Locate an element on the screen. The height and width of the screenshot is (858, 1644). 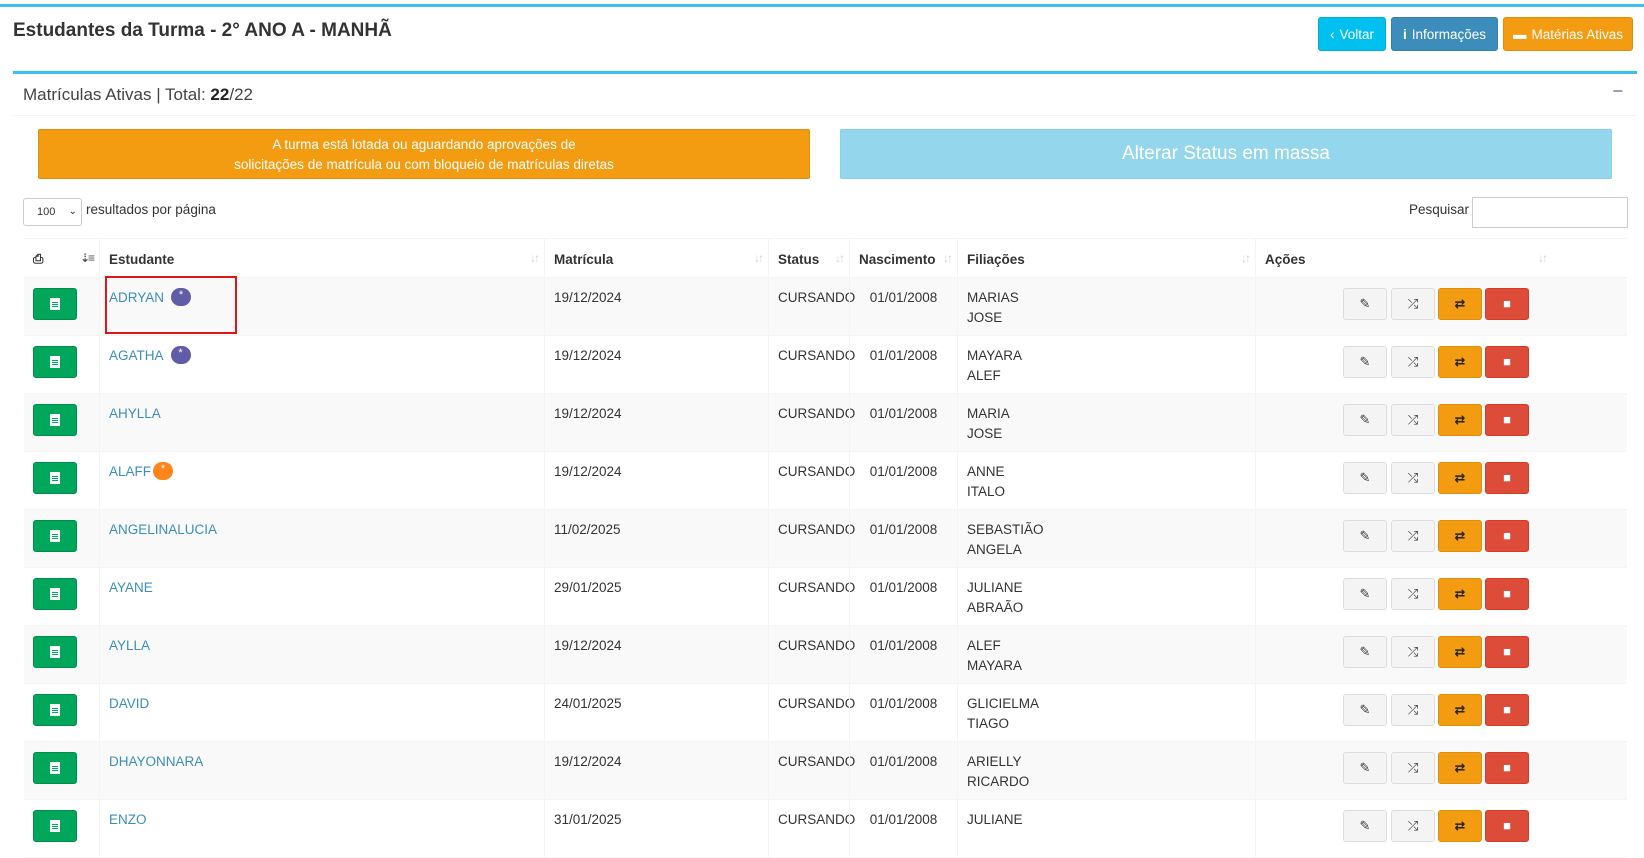
edit-icon: ✎ is located at coordinates (1365, 419).